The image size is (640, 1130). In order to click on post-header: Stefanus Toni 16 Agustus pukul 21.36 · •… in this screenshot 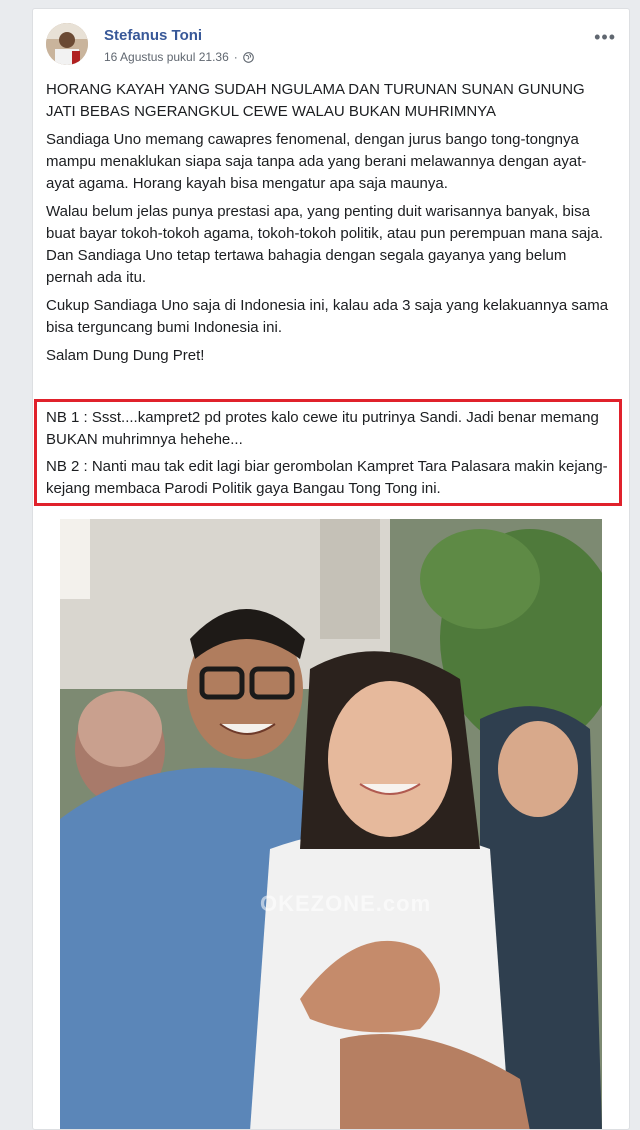, I will do `click(331, 48)`.